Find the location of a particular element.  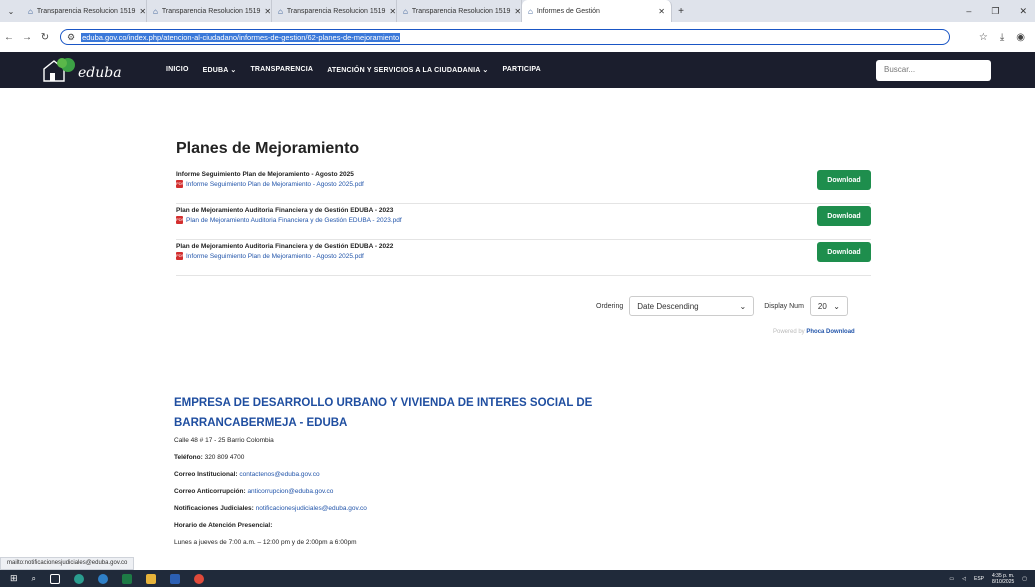

downloads-icon: ⤓ is located at coordinates (1002, 37).